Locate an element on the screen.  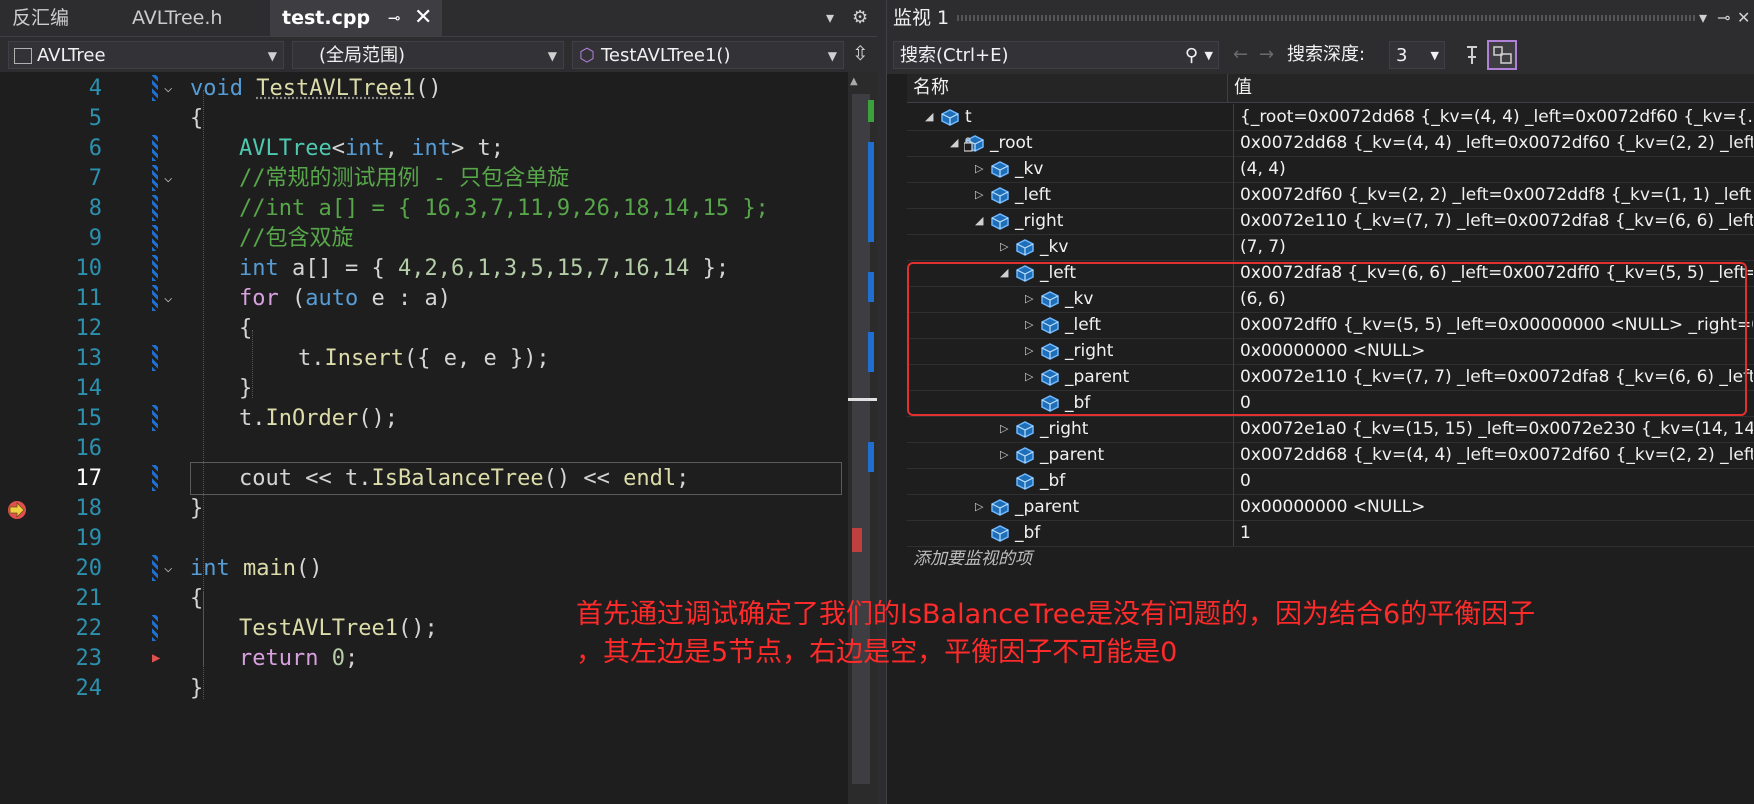
column-value-header: 值 is located at coordinates (1239, 88).